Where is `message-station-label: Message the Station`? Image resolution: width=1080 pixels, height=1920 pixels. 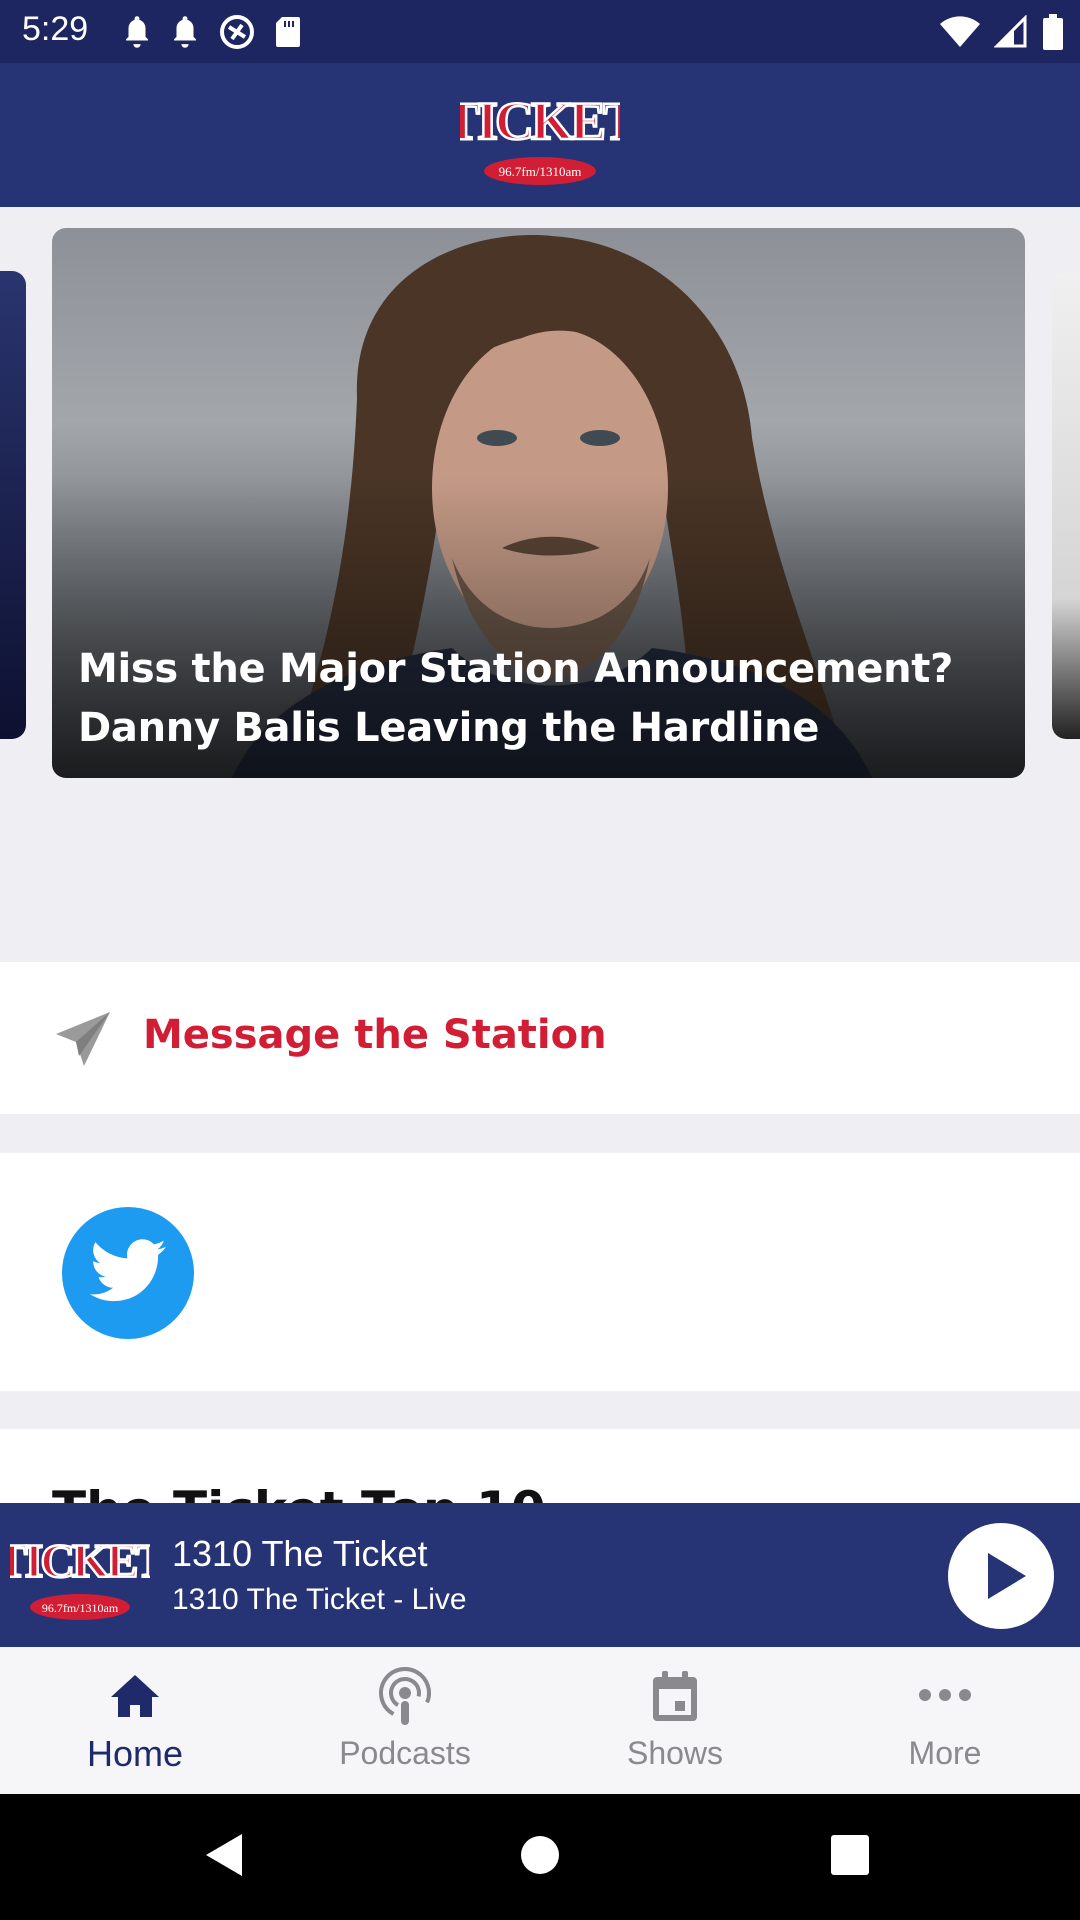 message-station-label: Message the Station is located at coordinates (375, 1035).